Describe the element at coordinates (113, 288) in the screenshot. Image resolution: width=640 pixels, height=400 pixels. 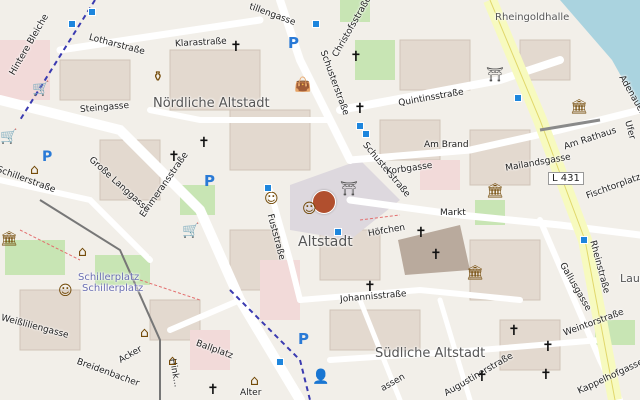
I see `stop-label-schillerplatz-2: Schillerplatz` at that location.